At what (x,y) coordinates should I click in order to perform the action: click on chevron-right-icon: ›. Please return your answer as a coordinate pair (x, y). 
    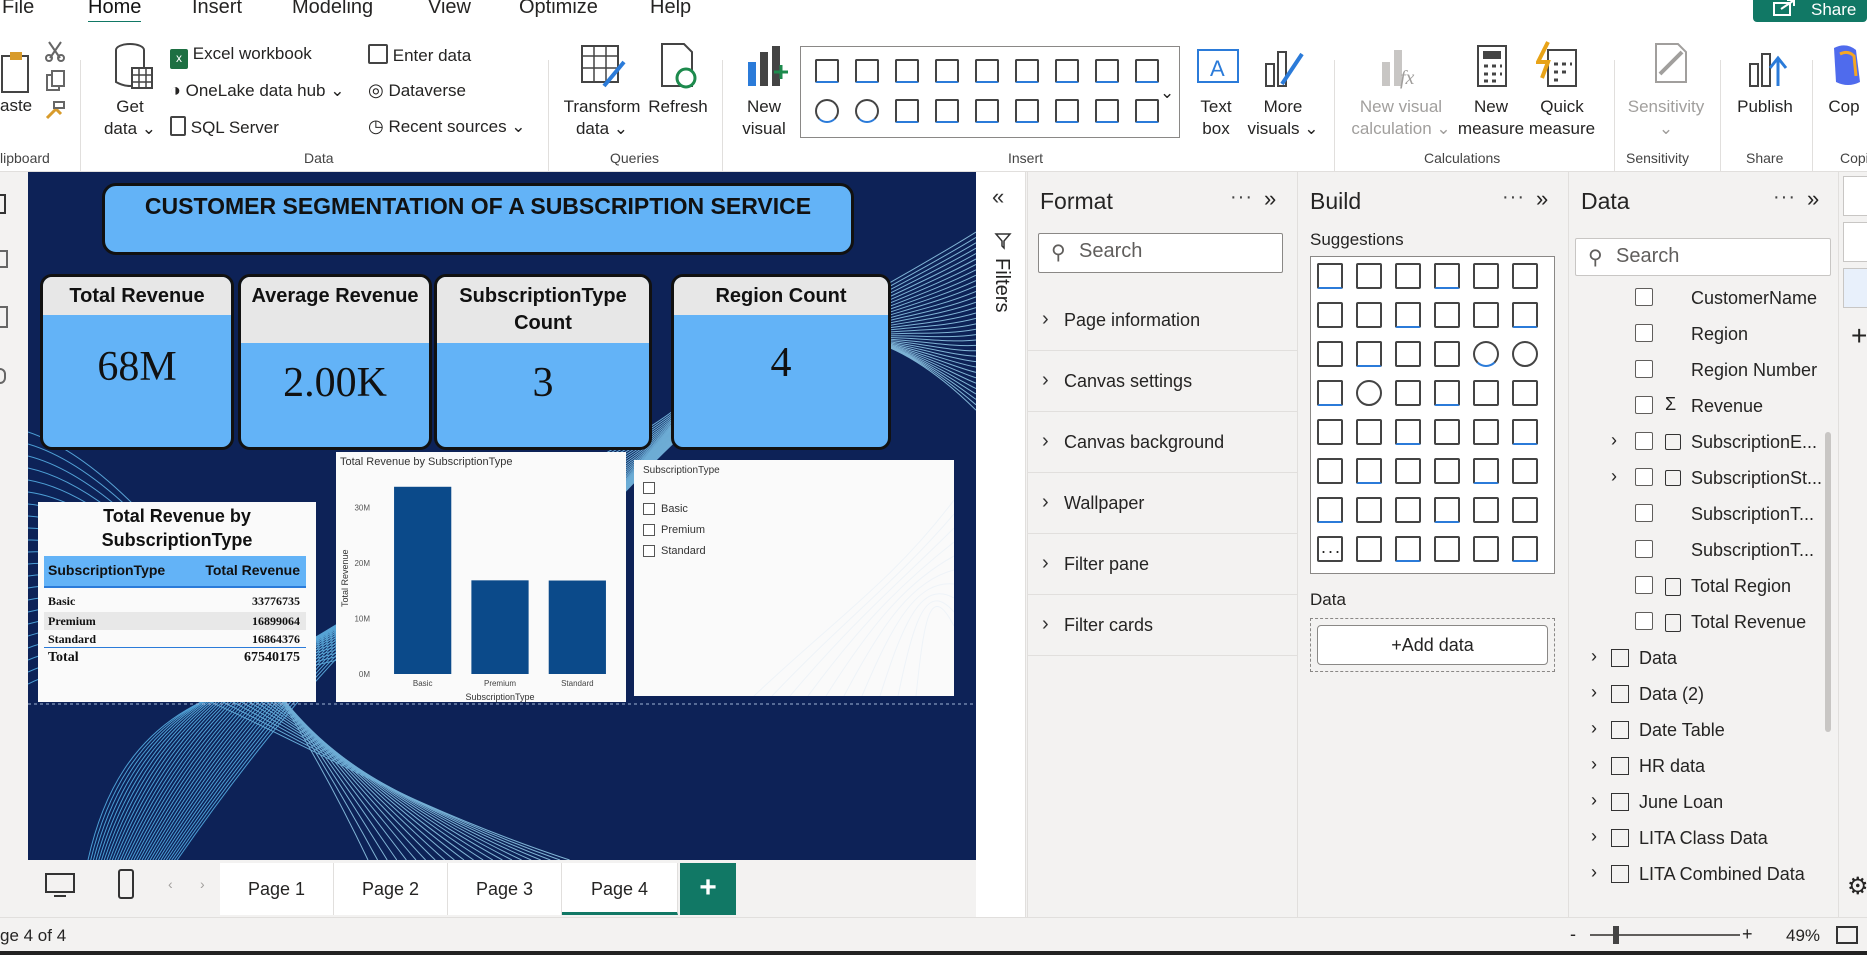
    Looking at the image, I should click on (1614, 476).